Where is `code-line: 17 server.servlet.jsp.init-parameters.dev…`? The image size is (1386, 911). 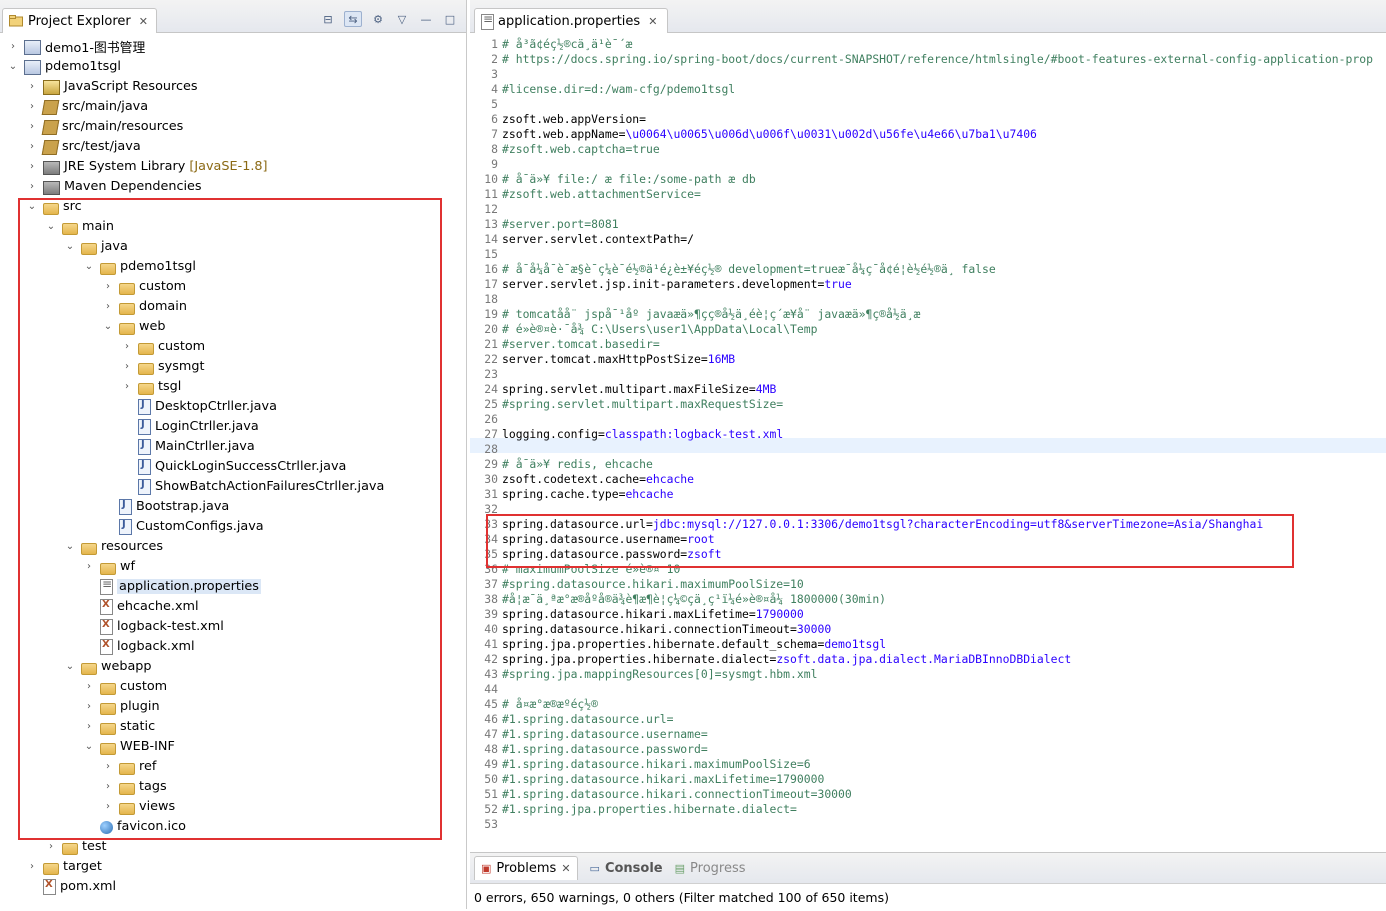 code-line: 17 server.servlet.jsp.init-parameters.dev… is located at coordinates (660, 284).